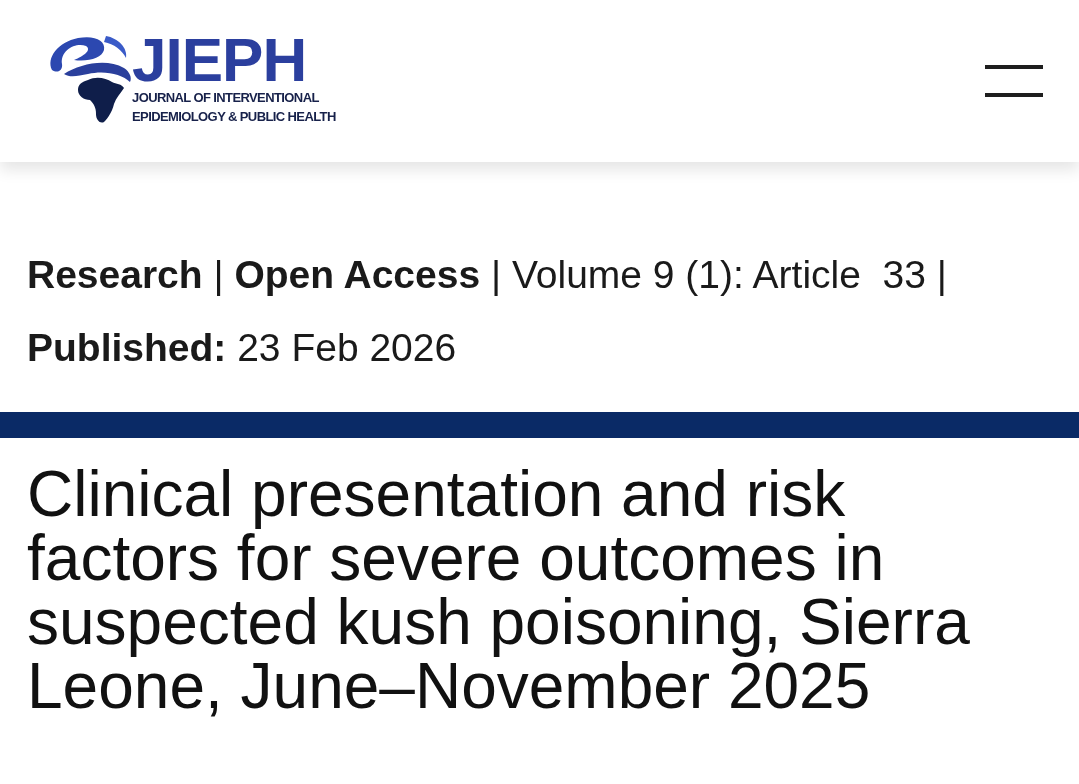 This screenshot has height=784, width=1079. What do you see at coordinates (1015, 81) in the screenshot?
I see `menu-button` at bounding box center [1015, 81].